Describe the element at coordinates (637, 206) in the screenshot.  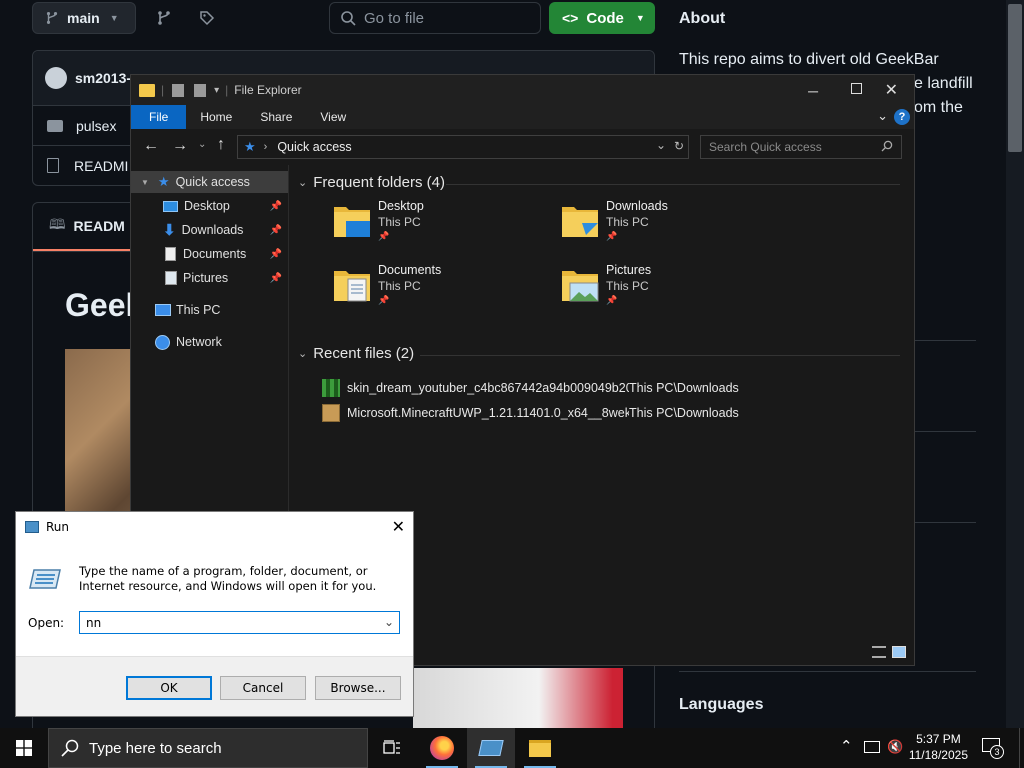
I see `tile-name: Downloads` at that location.